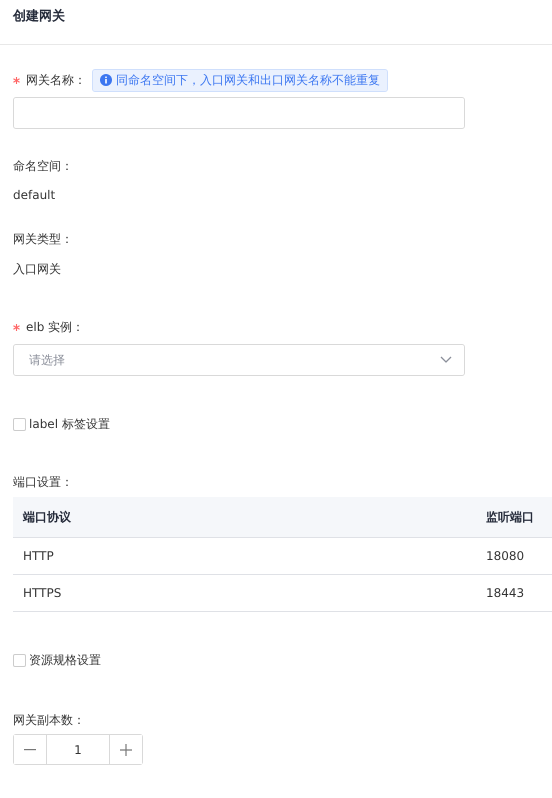  Describe the element at coordinates (49, 720) in the screenshot. I see `field-label: 网关副本数：` at that location.